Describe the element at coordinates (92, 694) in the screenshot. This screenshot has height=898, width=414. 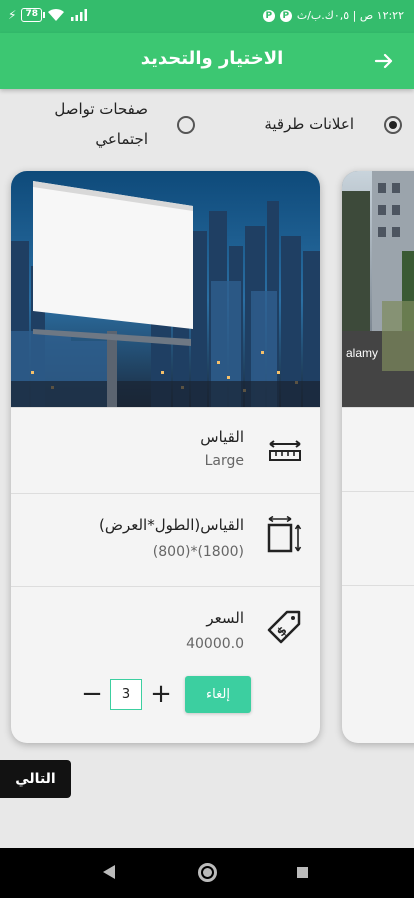
I see `decrement-button: −` at that location.